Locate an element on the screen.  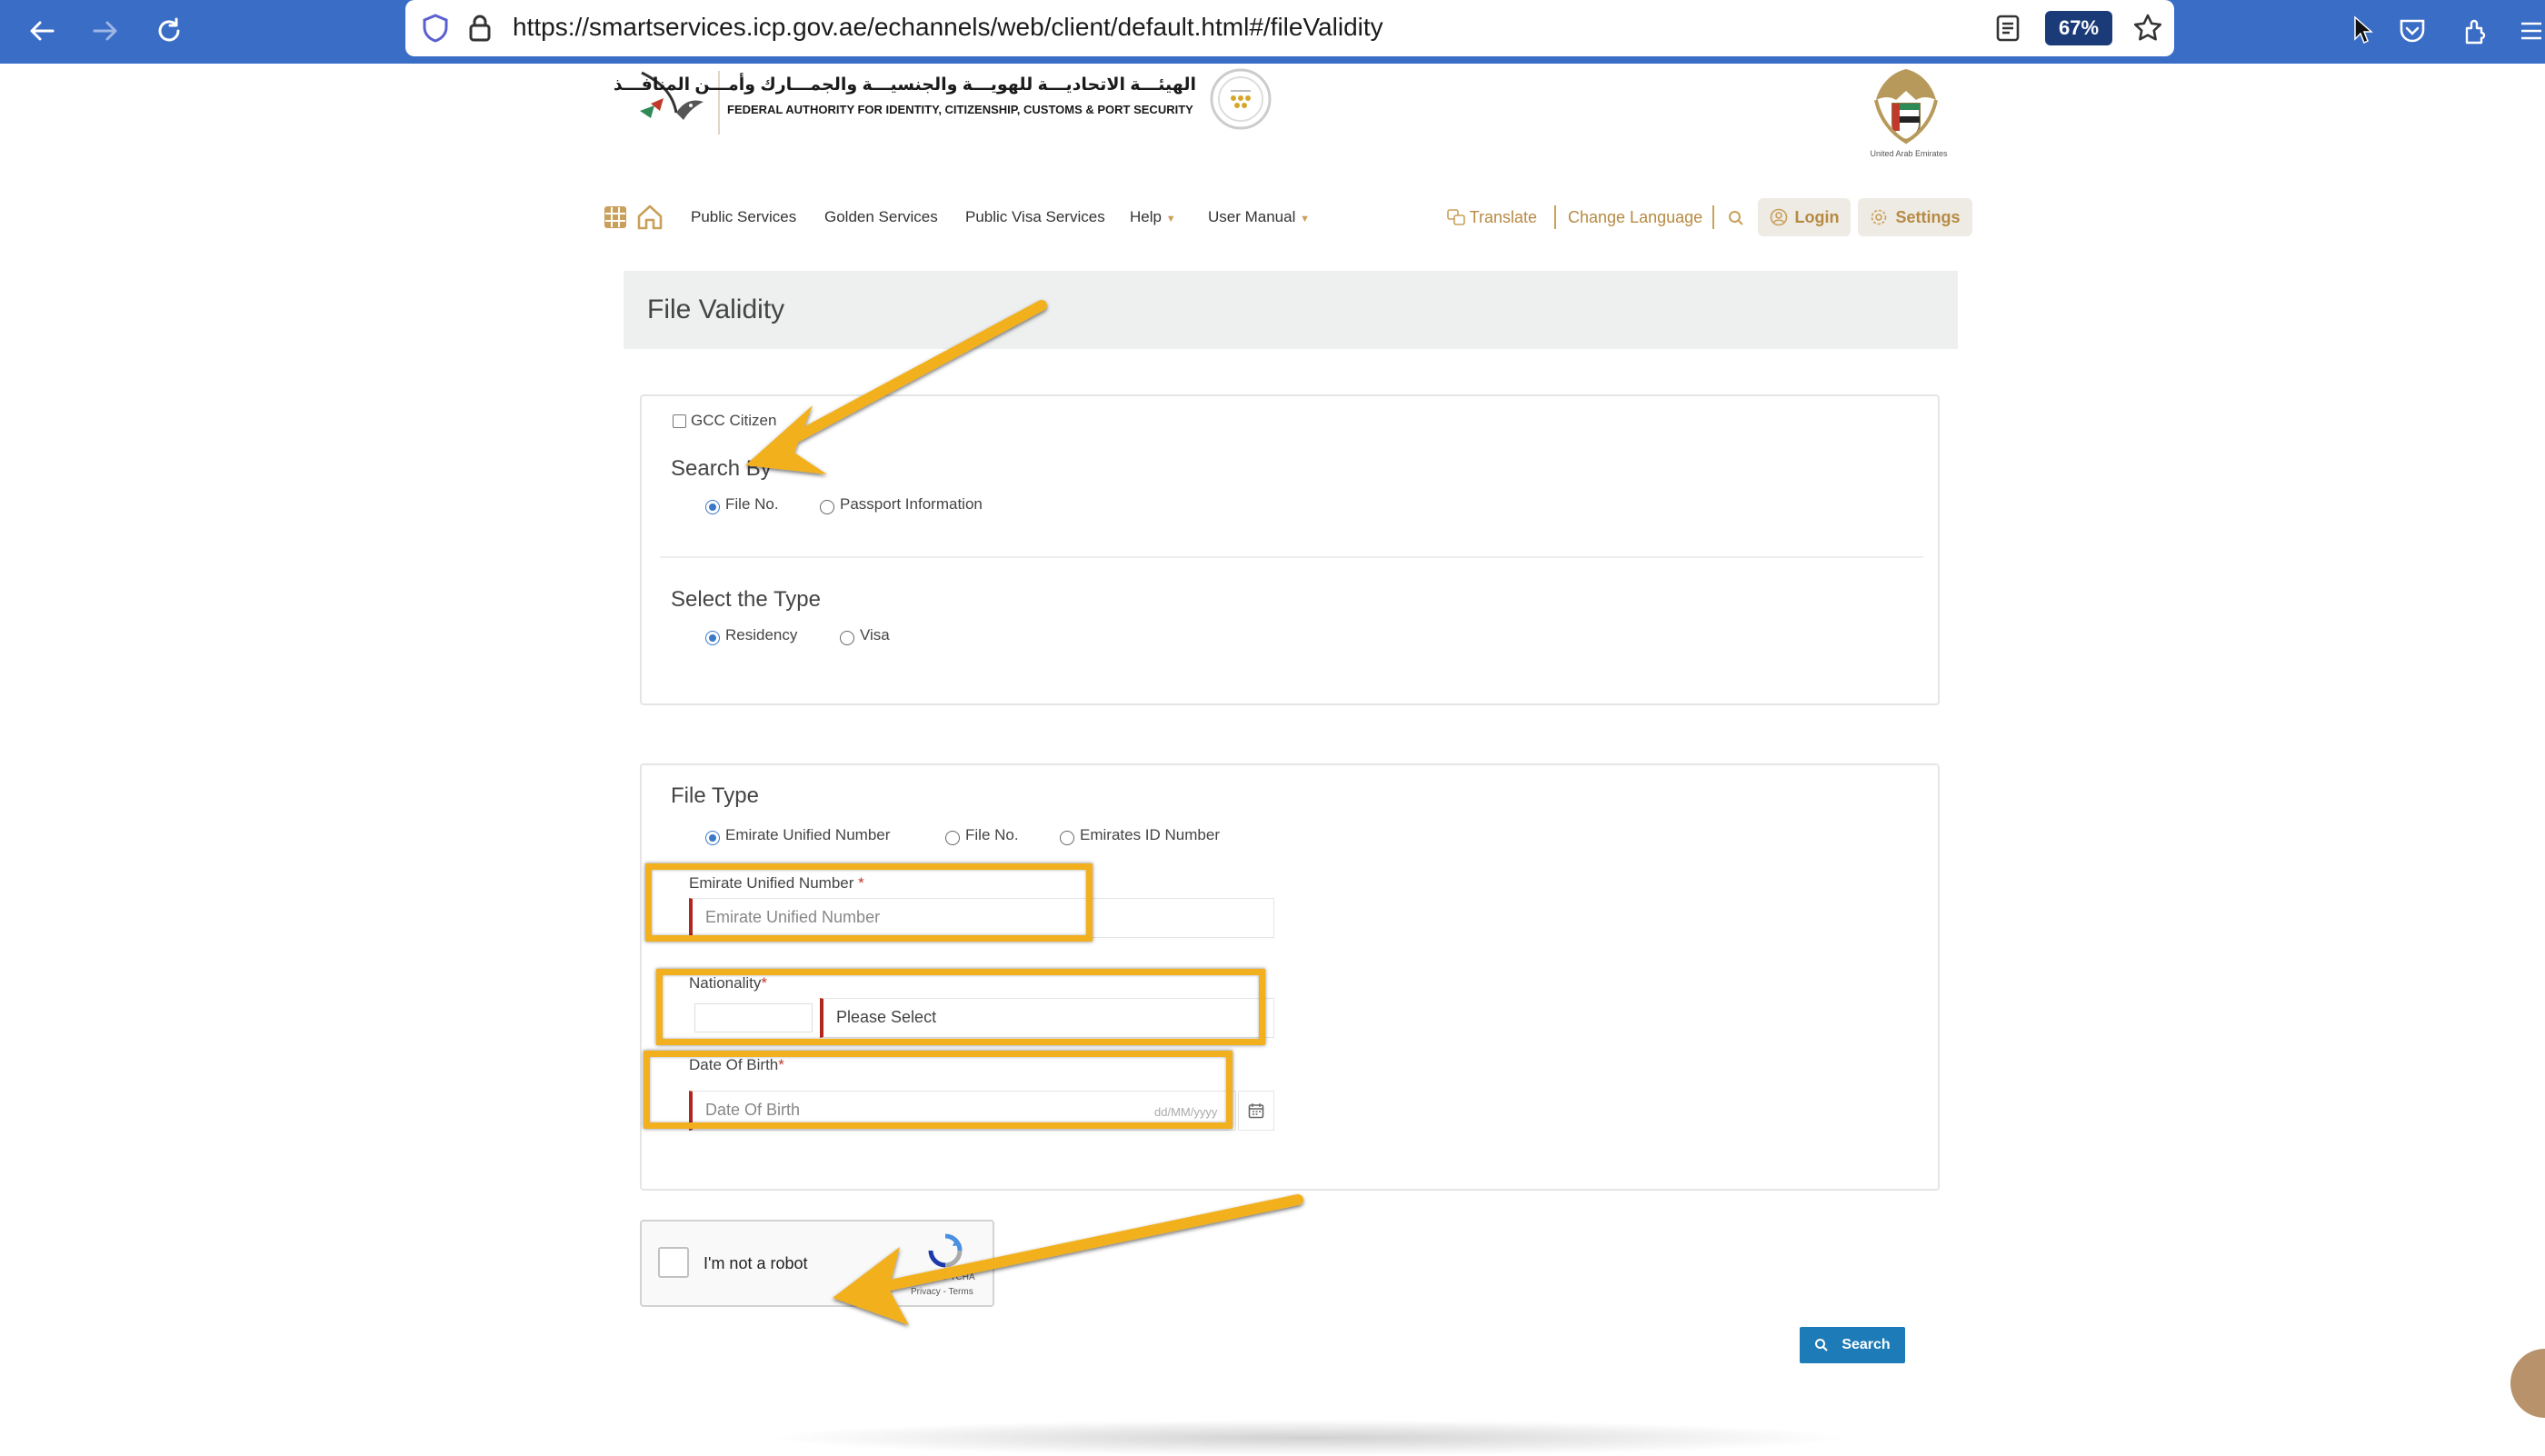
highlight-unified-number is located at coordinates (869, 902).